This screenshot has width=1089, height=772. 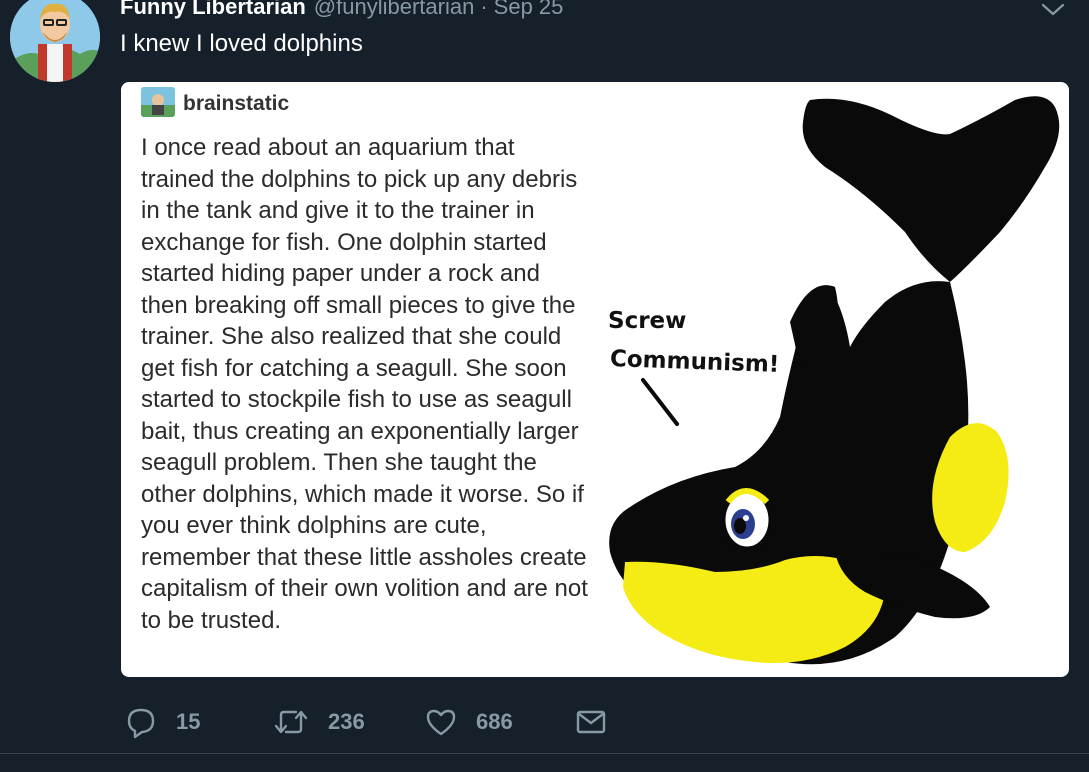 I want to click on tumblr-avatar, so click(x=158, y=102).